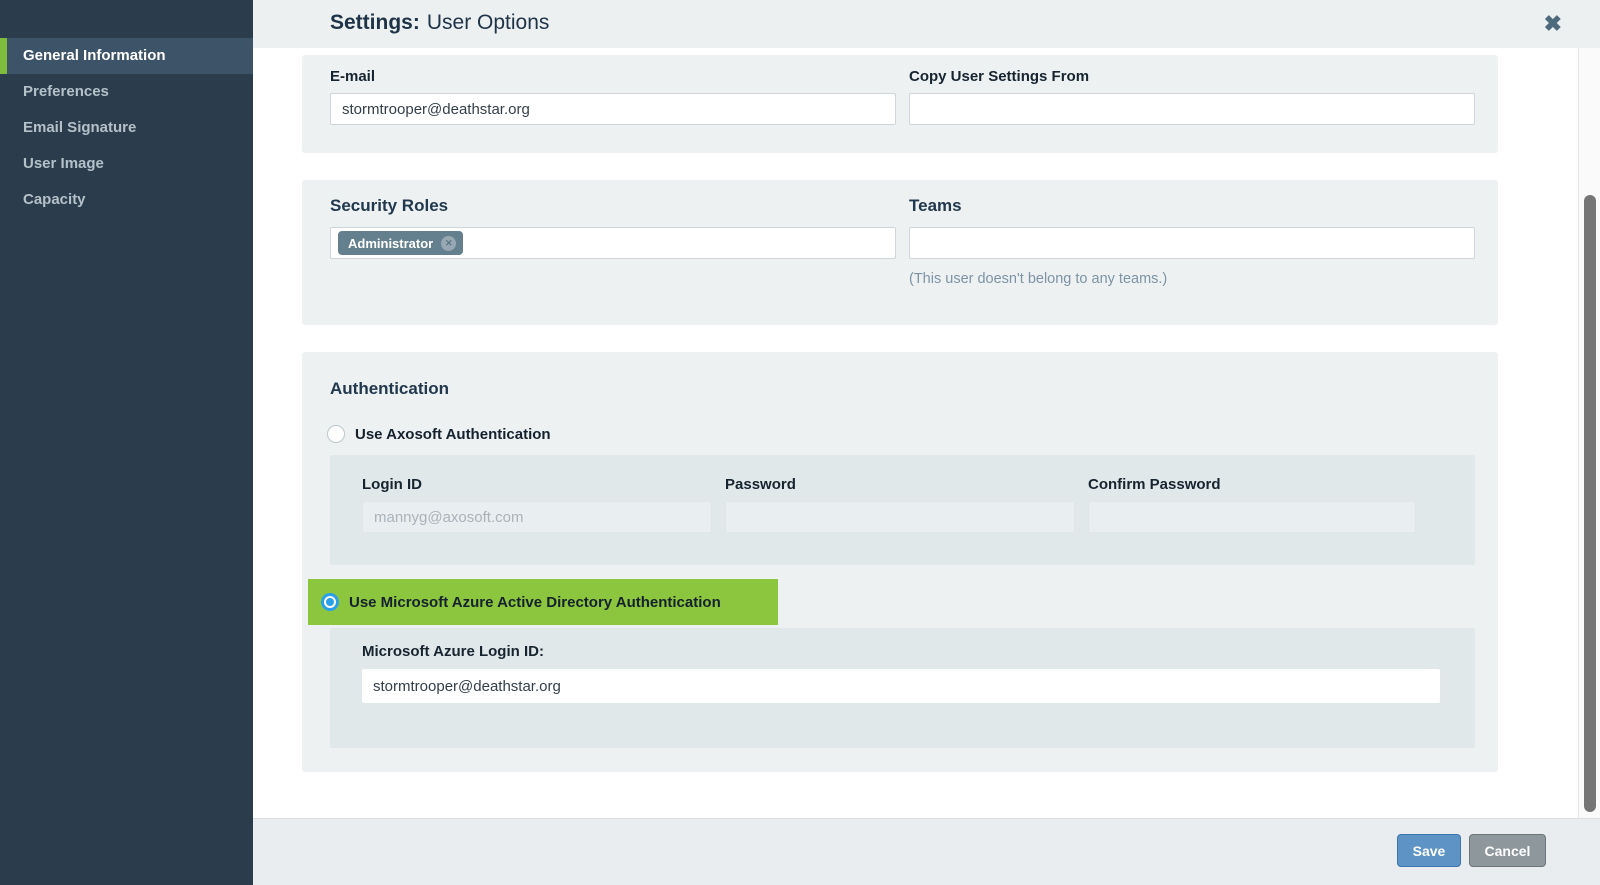 This screenshot has height=885, width=1600. I want to click on azure-login-id-label: Microsoft Azure Login ID:, so click(453, 651).